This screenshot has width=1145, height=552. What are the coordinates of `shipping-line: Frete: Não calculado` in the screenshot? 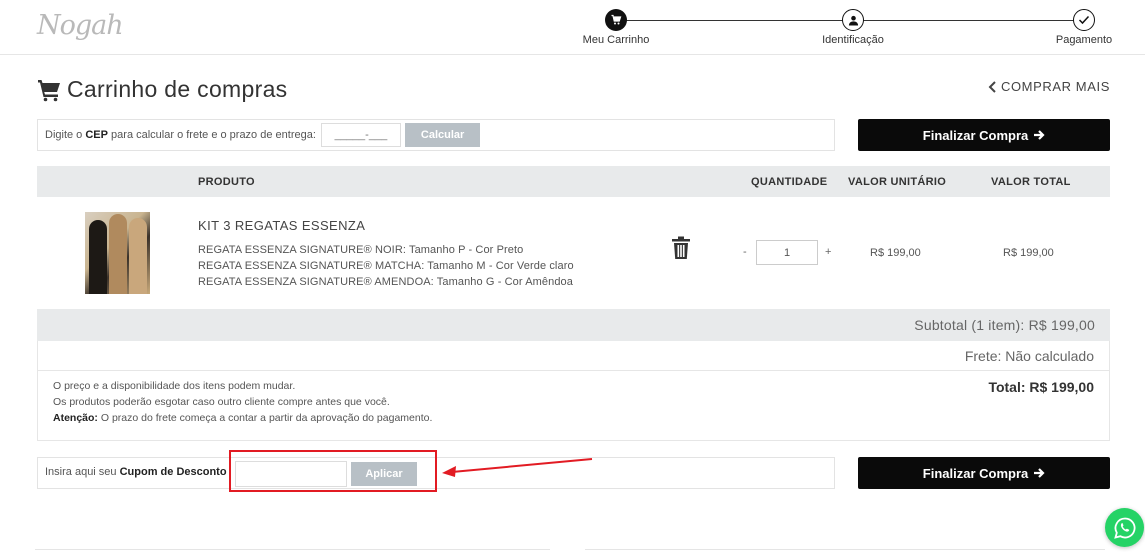 It's located at (573, 356).